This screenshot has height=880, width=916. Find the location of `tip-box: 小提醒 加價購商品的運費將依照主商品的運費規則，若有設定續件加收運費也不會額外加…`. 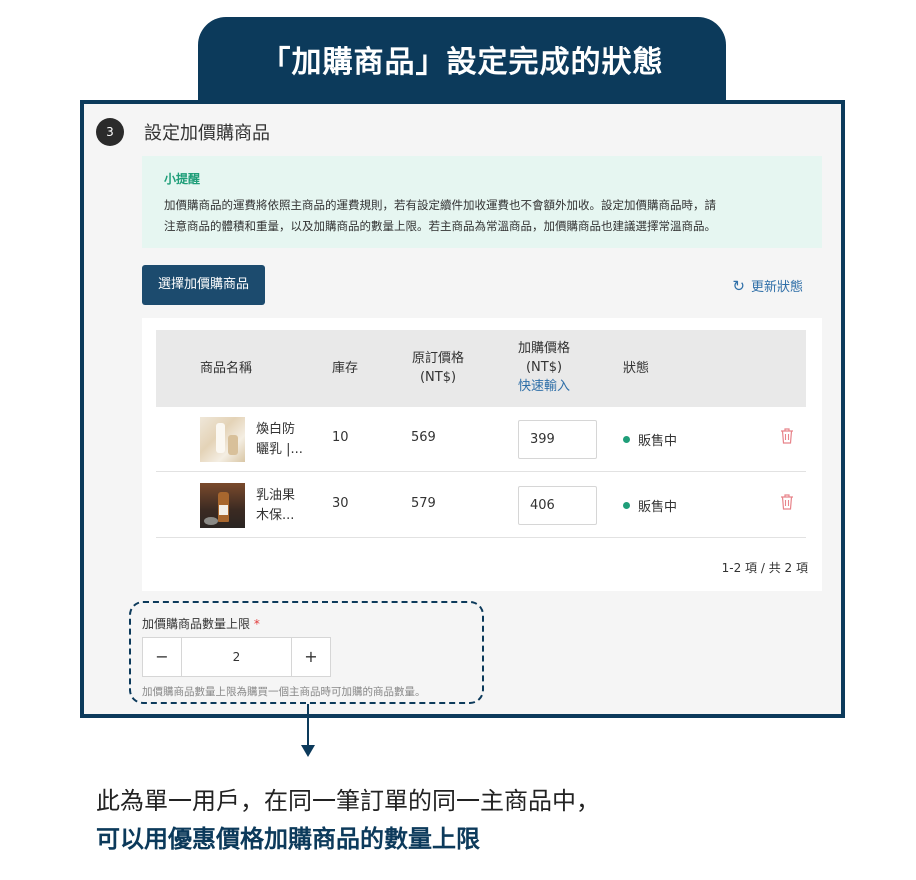

tip-box: 小提醒 加價購商品的運費將依照主商品的運費規則，若有設定續件加收運費也不會額外加… is located at coordinates (482, 202).